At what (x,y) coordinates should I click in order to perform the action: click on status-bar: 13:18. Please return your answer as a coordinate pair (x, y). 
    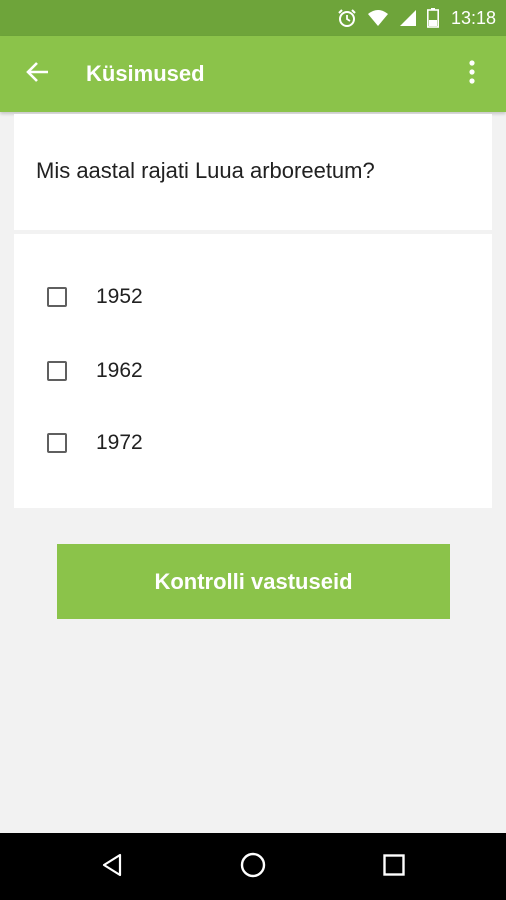
    Looking at the image, I should click on (253, 18).